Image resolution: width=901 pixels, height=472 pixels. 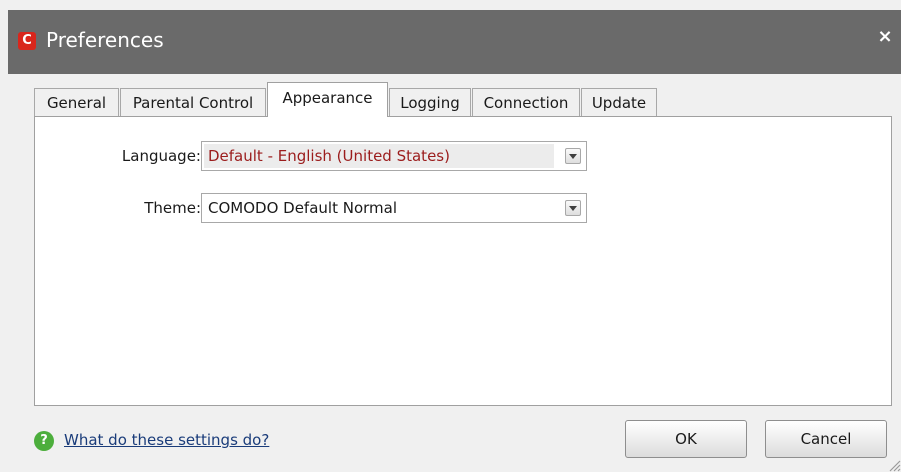 What do you see at coordinates (329, 156) in the screenshot?
I see `language-value: Default - English (United States)` at bounding box center [329, 156].